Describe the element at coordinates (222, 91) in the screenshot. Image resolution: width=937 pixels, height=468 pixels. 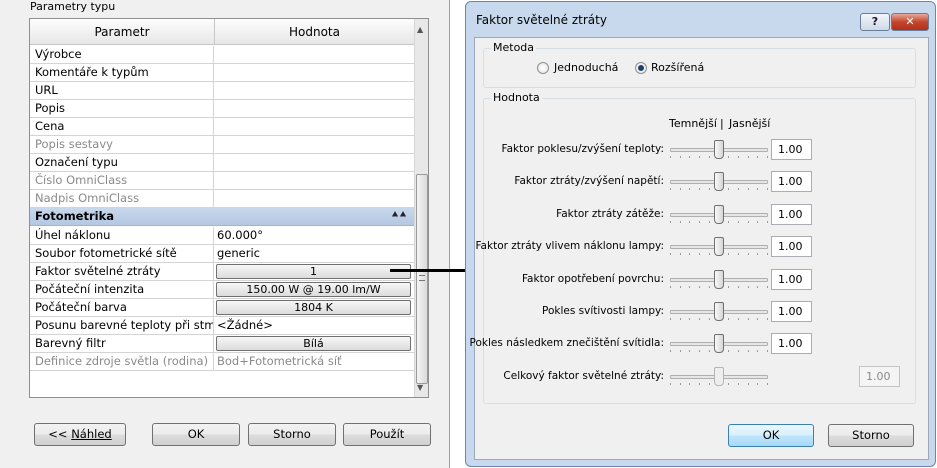
I see `table-row: URL` at that location.